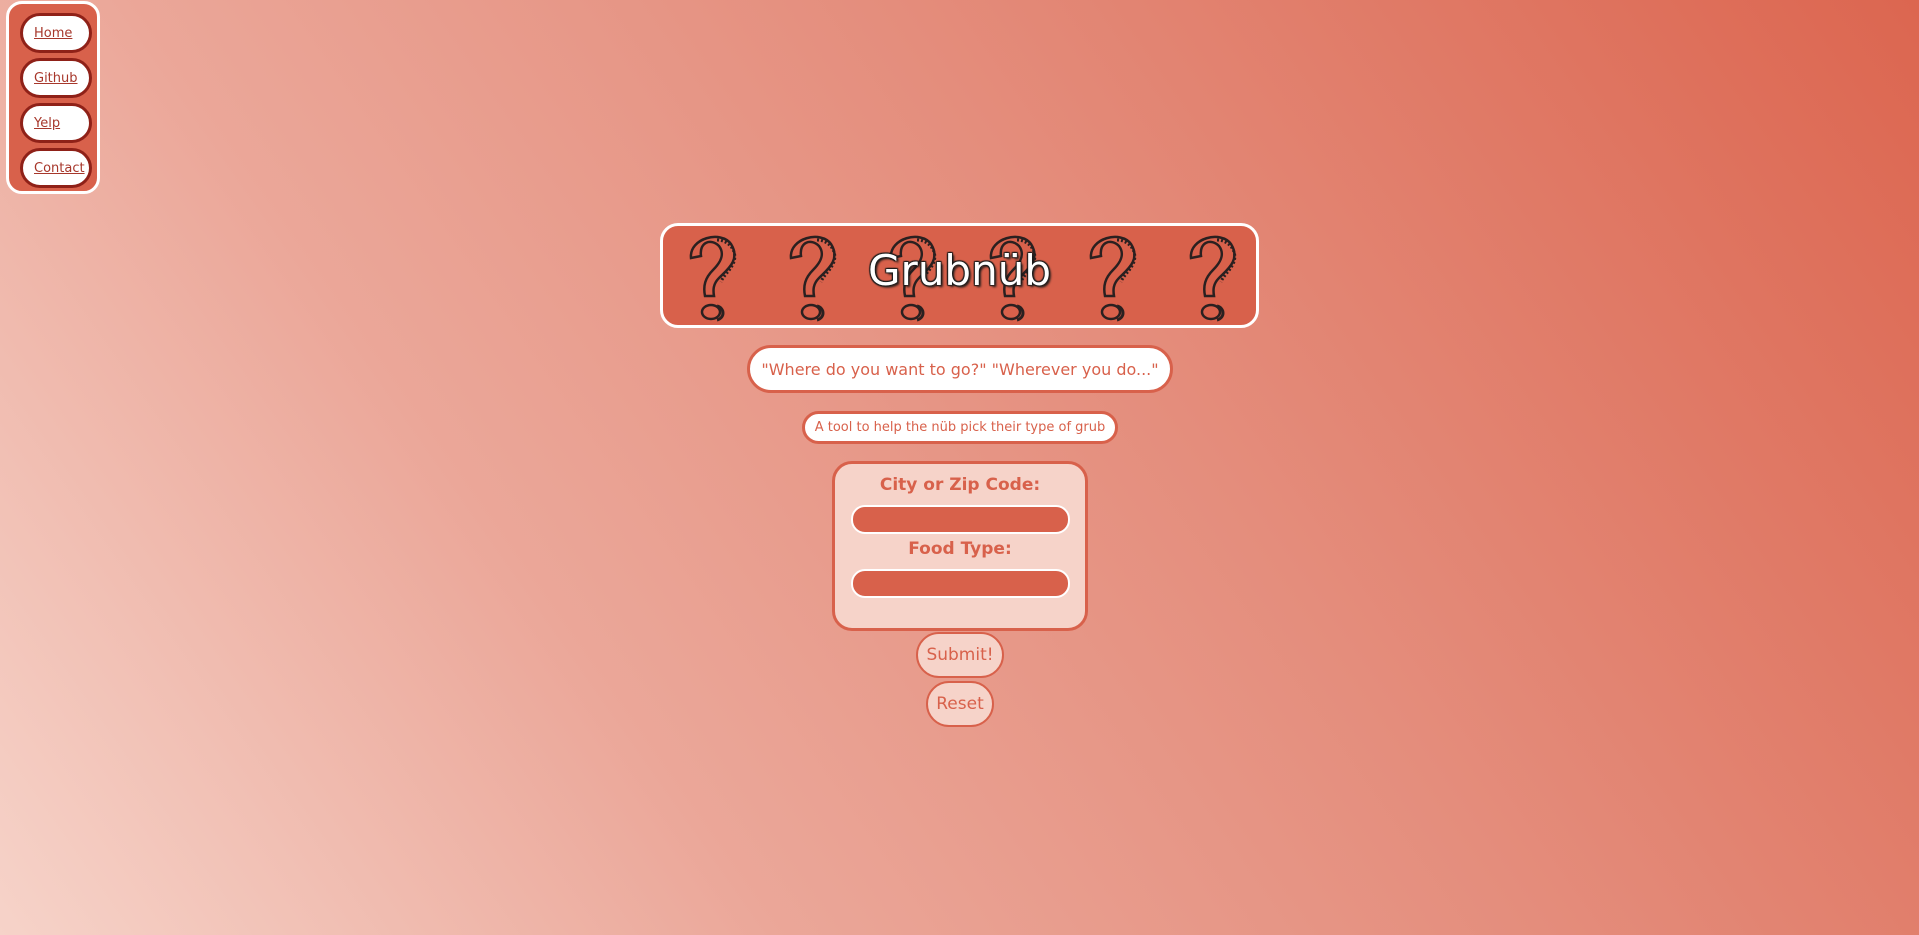  I want to click on site-title: Grubnüb, so click(959, 270).